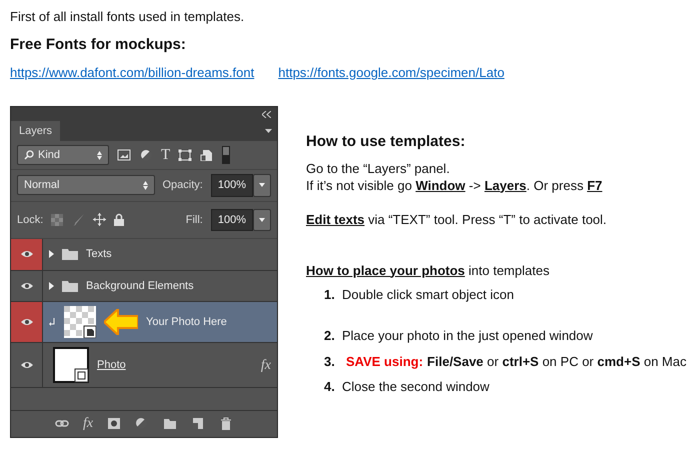 This screenshot has width=695, height=460. I want to click on mask-icon, so click(114, 424).